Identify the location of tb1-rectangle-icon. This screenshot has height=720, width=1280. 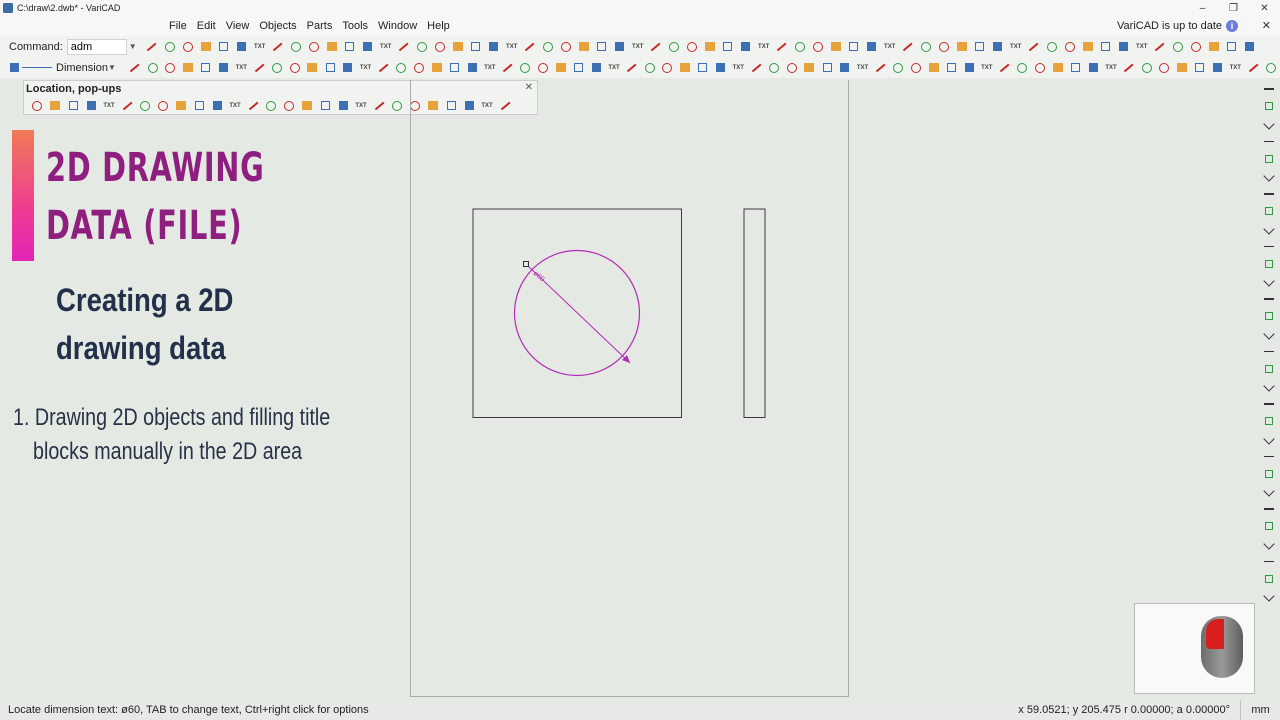
(314, 47).